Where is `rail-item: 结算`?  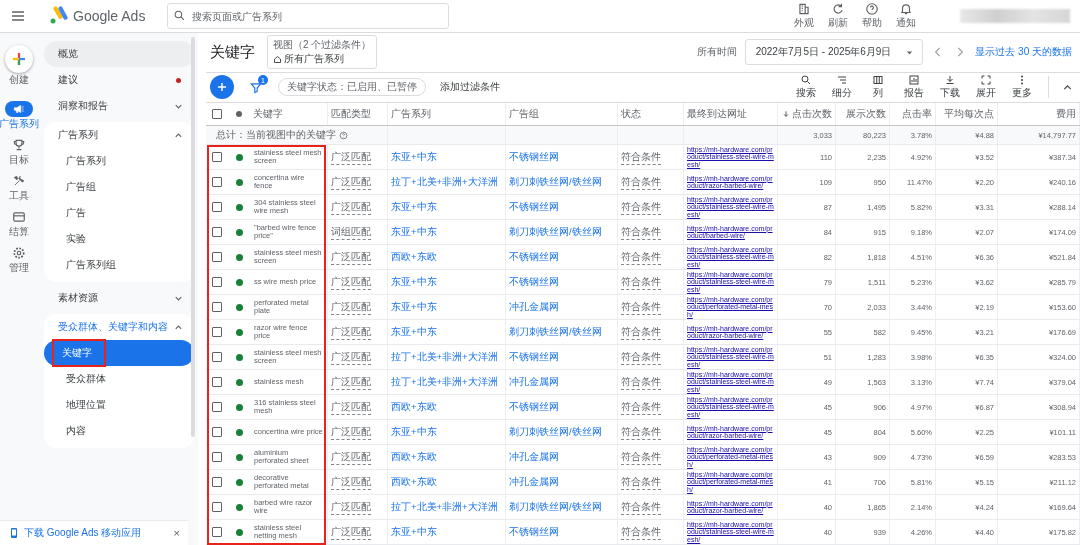
rail-item: 结算 is located at coordinates (19, 224).